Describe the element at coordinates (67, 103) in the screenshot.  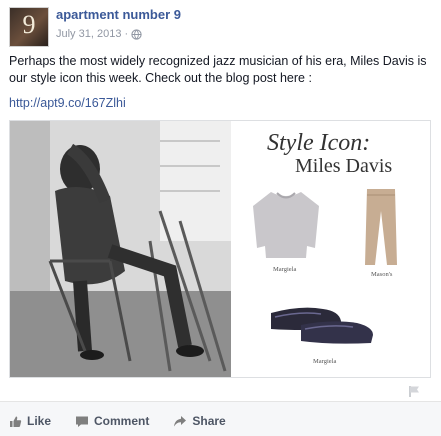
I see `post-link: http://apt9.co/167Zlhi` at that location.